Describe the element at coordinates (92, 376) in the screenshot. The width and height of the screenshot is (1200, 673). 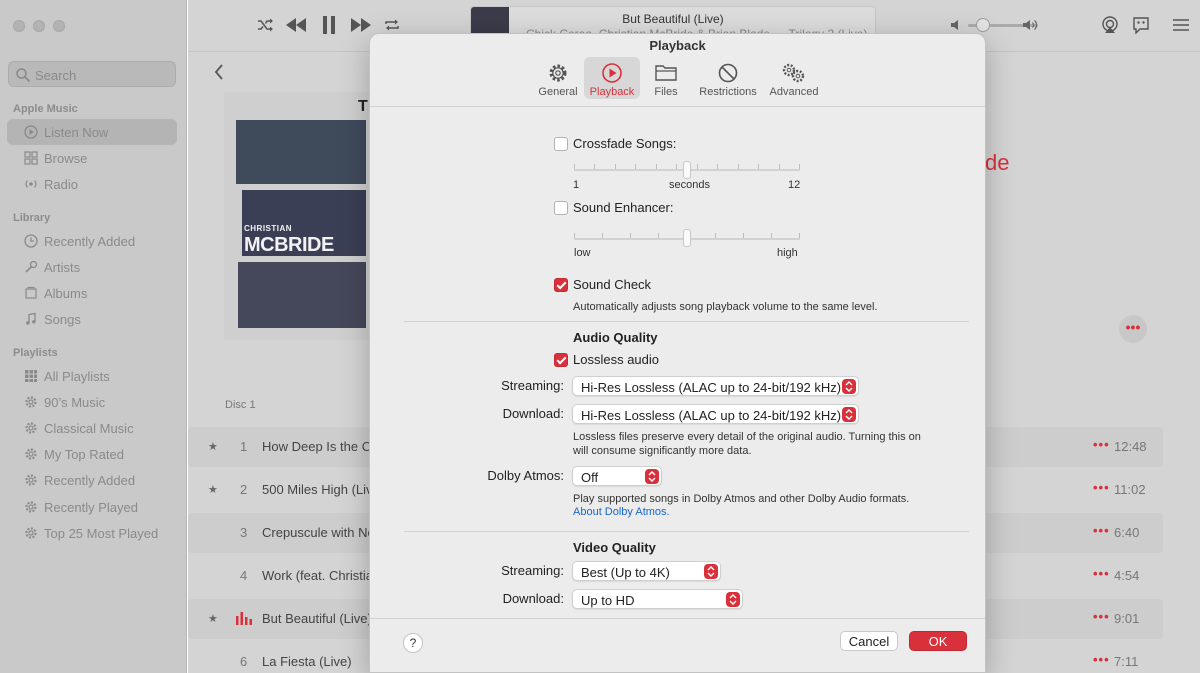
I see `sidebar-item-all-playlists: All Playlists` at that location.